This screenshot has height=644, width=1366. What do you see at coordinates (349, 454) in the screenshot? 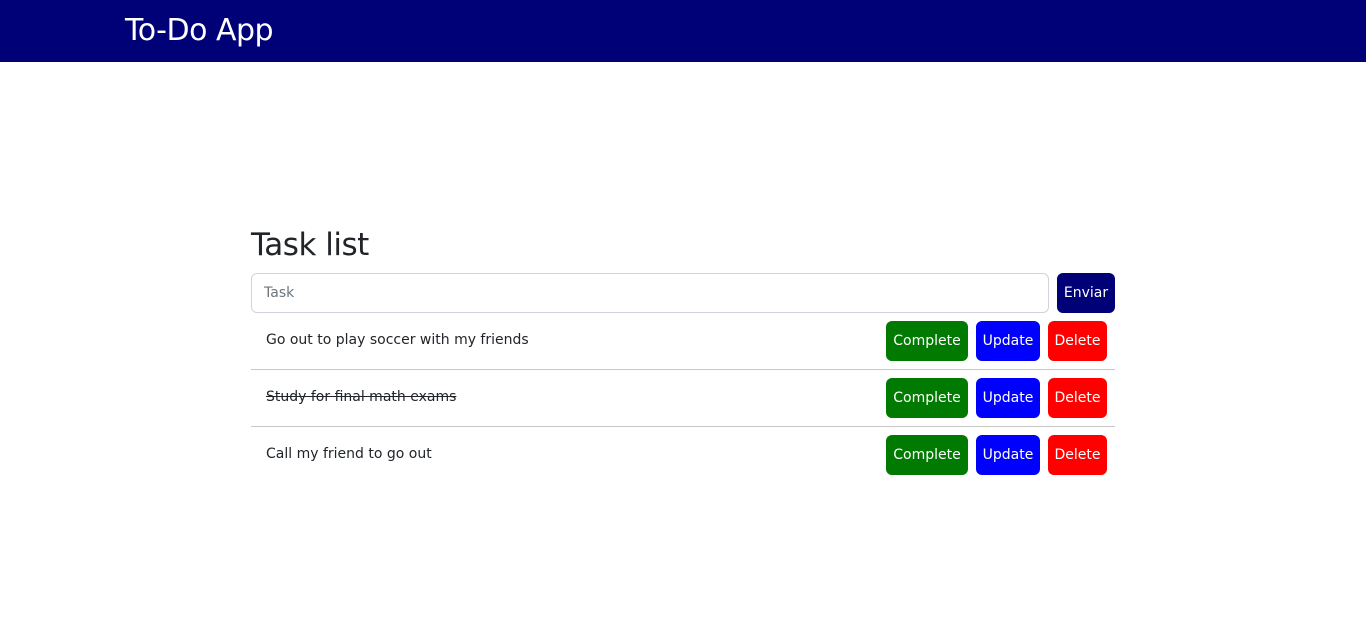
I see `task-text: Call my friend to go out` at bounding box center [349, 454].